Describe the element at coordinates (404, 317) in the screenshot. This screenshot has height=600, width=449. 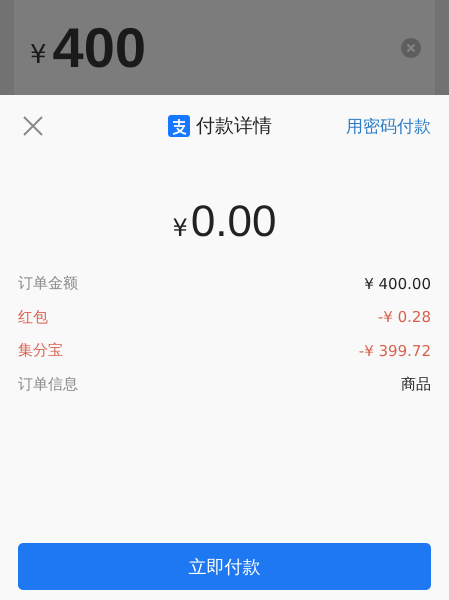
I see `row-value: -¥ 0.28` at that location.